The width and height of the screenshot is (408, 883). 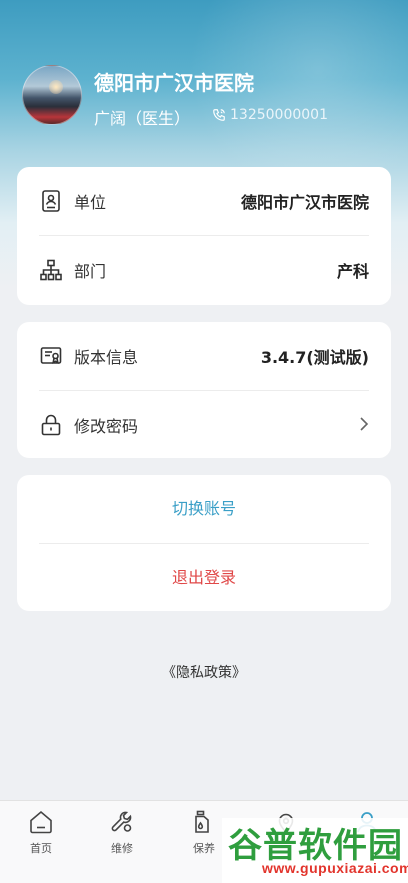 I want to click on version-value: 3.4.7(测试版), so click(x=314, y=357).